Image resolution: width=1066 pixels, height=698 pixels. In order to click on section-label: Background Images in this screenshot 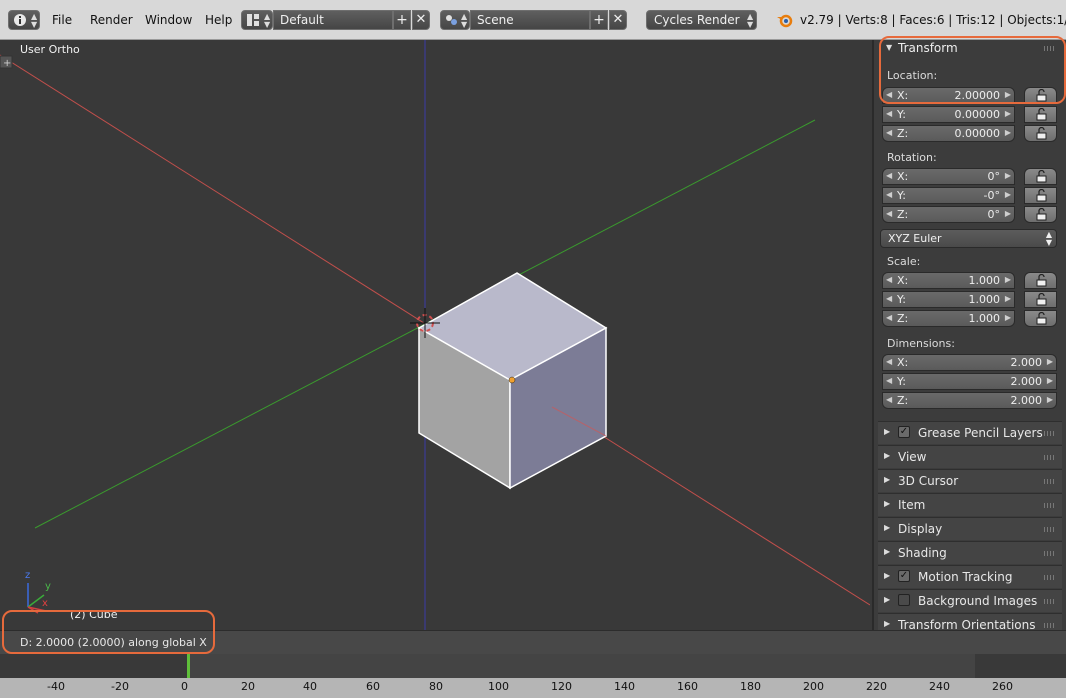, I will do `click(978, 601)`.